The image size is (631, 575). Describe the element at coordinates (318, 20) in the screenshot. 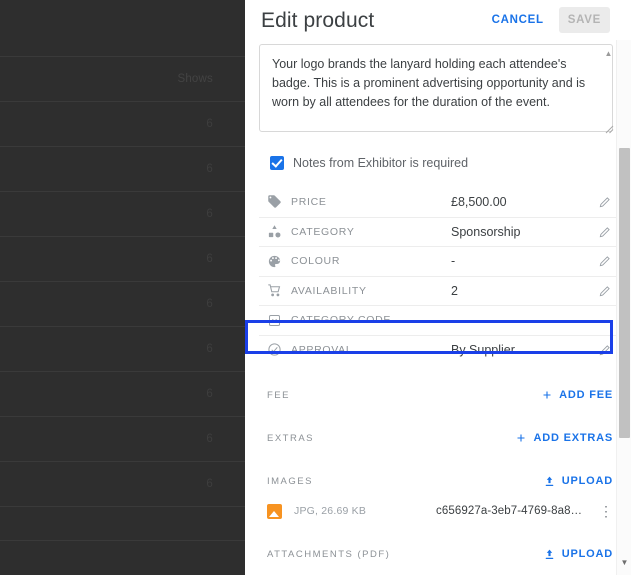

I see `dialog-title: Edit product` at that location.